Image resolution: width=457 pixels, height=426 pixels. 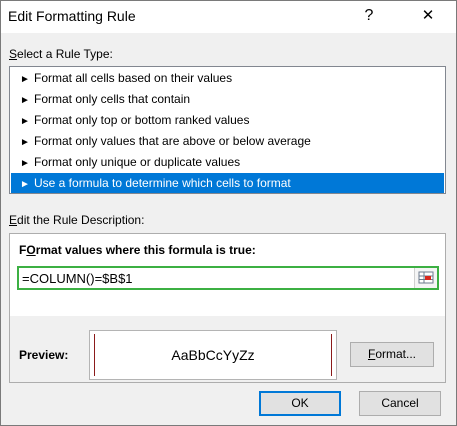 What do you see at coordinates (228, 17) in the screenshot?
I see `title-bar: Edit Formatting Rule ? ✕` at bounding box center [228, 17].